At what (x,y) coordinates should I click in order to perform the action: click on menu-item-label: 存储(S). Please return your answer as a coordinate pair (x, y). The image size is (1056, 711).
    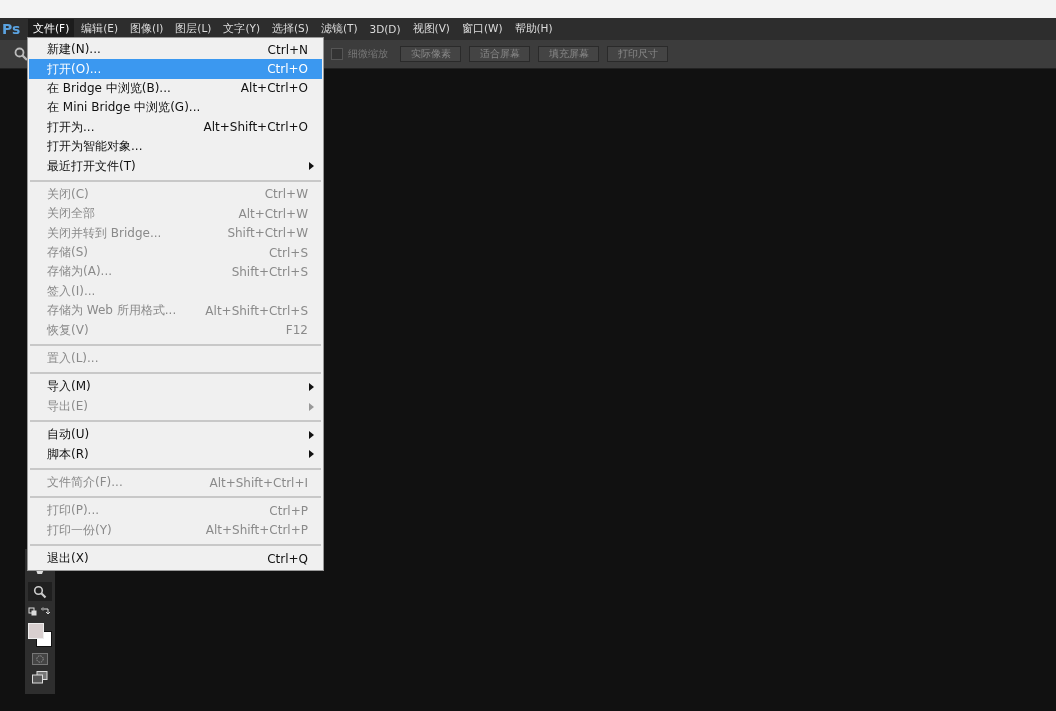
    Looking at the image, I should click on (68, 253).